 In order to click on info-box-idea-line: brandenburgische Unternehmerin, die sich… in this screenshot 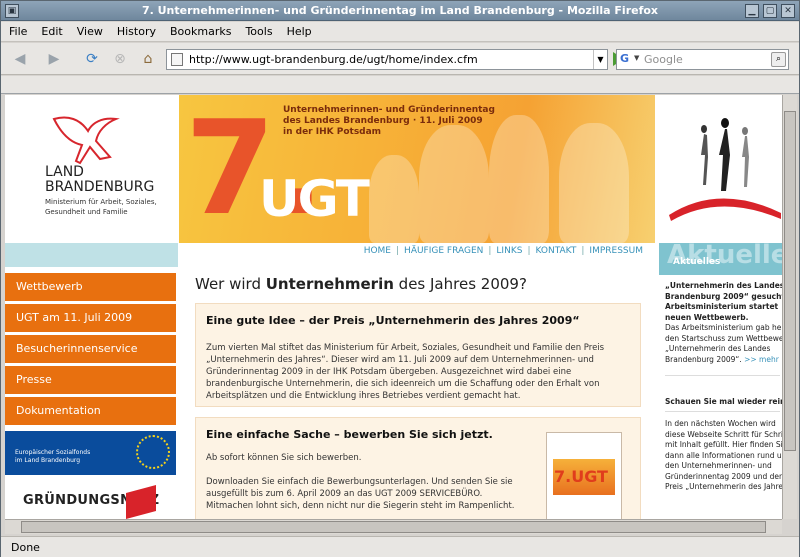, I will do `click(403, 384)`.